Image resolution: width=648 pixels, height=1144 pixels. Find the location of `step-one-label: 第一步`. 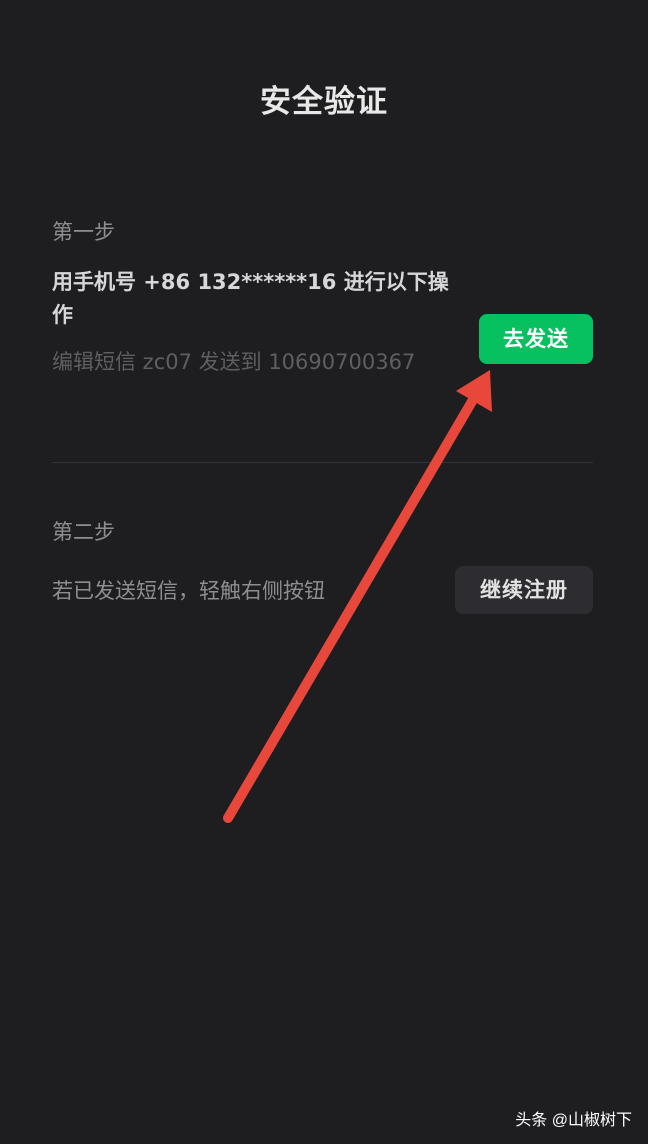

step-one-label: 第一步 is located at coordinates (83, 232).